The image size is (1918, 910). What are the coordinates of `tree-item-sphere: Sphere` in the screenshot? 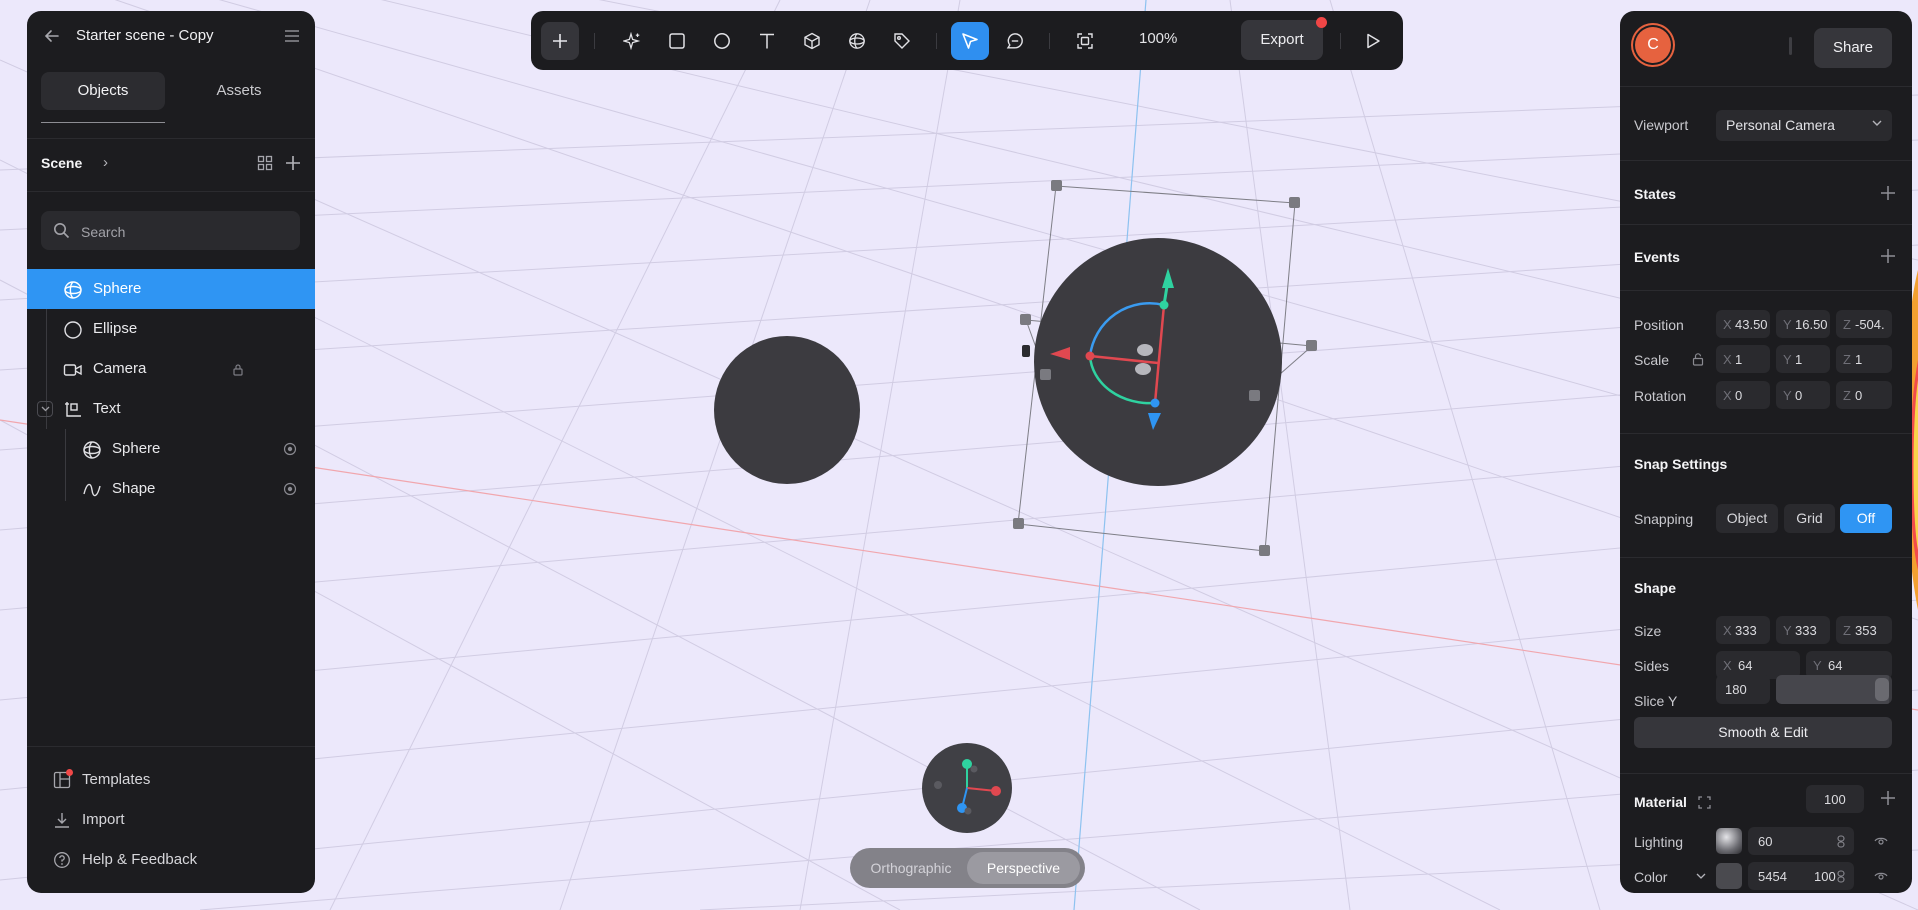 It's located at (171, 289).